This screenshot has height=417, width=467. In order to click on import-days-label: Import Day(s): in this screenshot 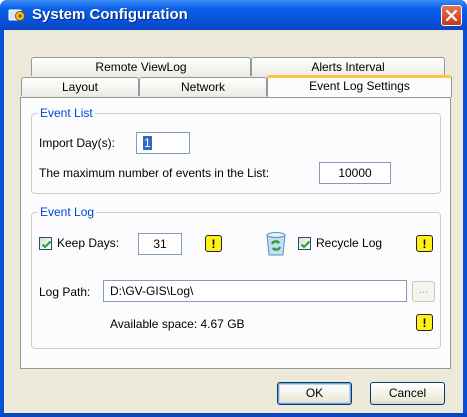, I will do `click(77, 143)`.